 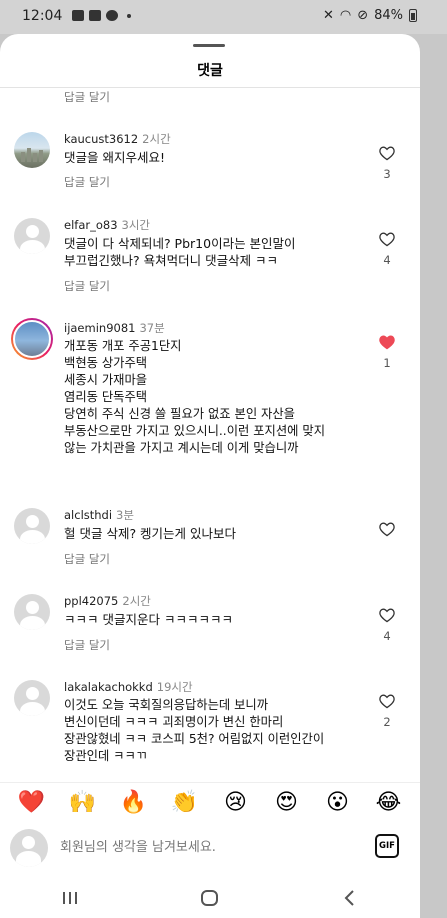 I want to click on news-icon, so click(x=78, y=15).